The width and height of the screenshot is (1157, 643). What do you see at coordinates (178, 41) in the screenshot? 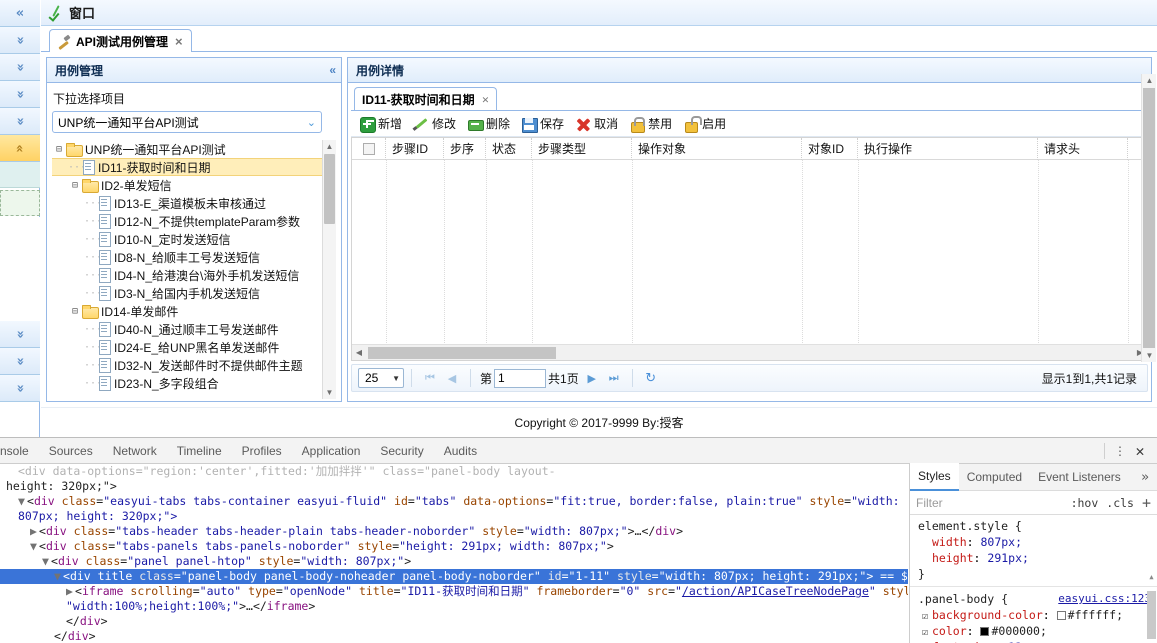
I see `app-tab-close-icon: ×` at bounding box center [178, 41].